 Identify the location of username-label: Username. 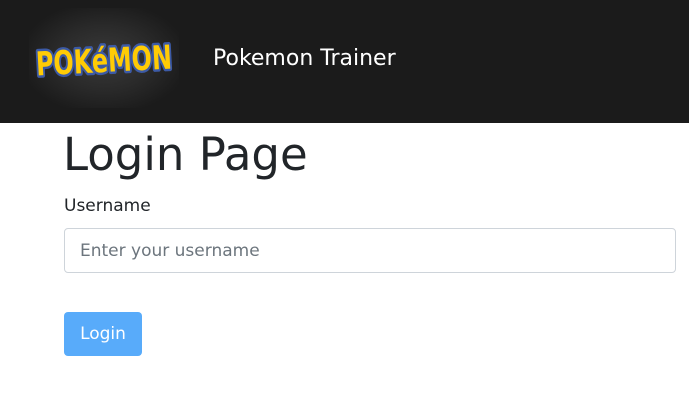
(107, 206).